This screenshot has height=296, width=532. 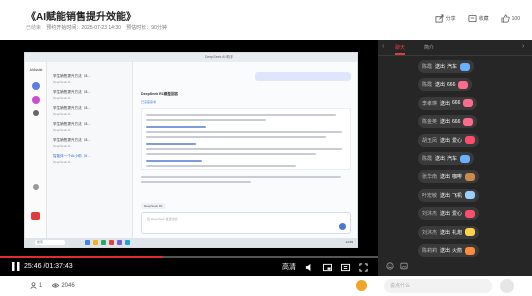 I want to click on tab-underline, so click(x=400, y=54).